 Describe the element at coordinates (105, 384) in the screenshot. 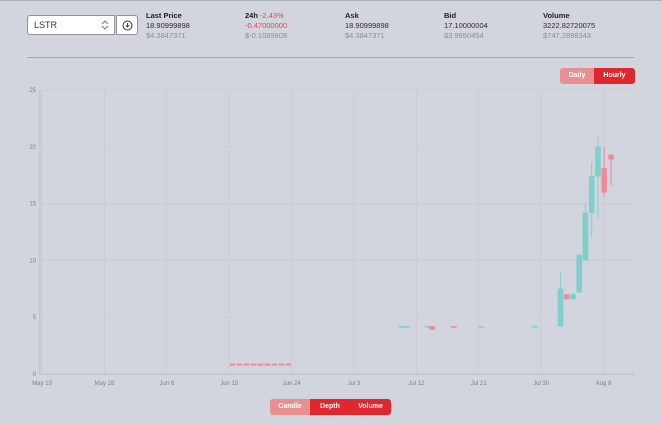

I see `x-tick-label: May 28` at that location.